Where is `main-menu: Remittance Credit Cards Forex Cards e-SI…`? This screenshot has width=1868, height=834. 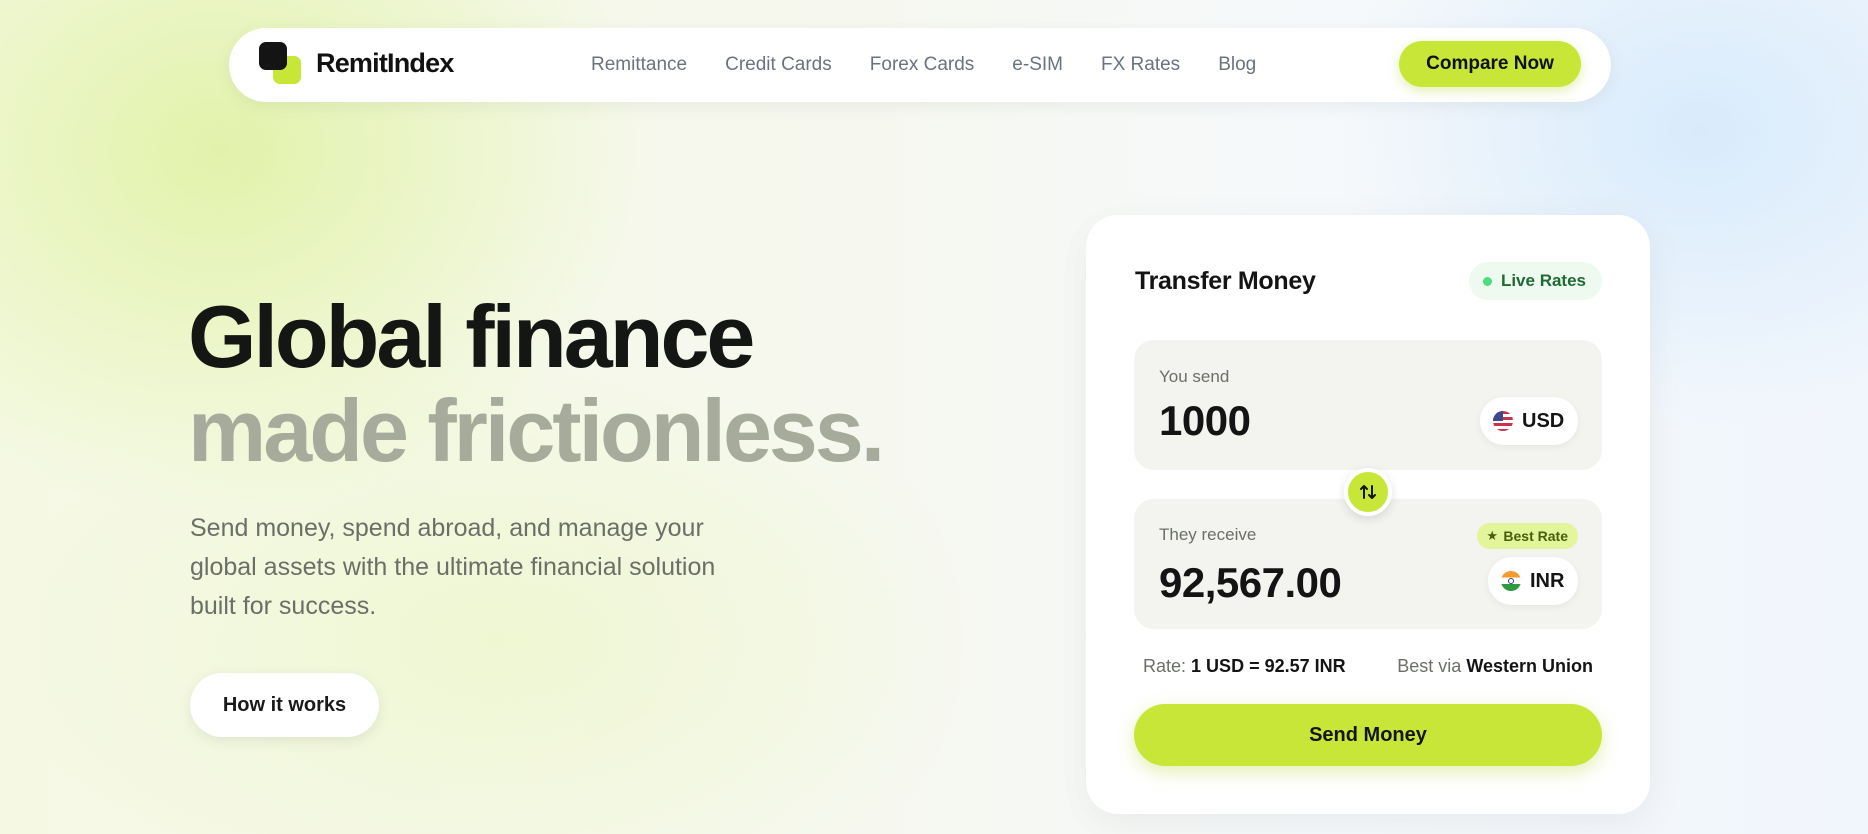
main-menu: Remittance Credit Cards Forex Cards e-SI… is located at coordinates (942, 65).